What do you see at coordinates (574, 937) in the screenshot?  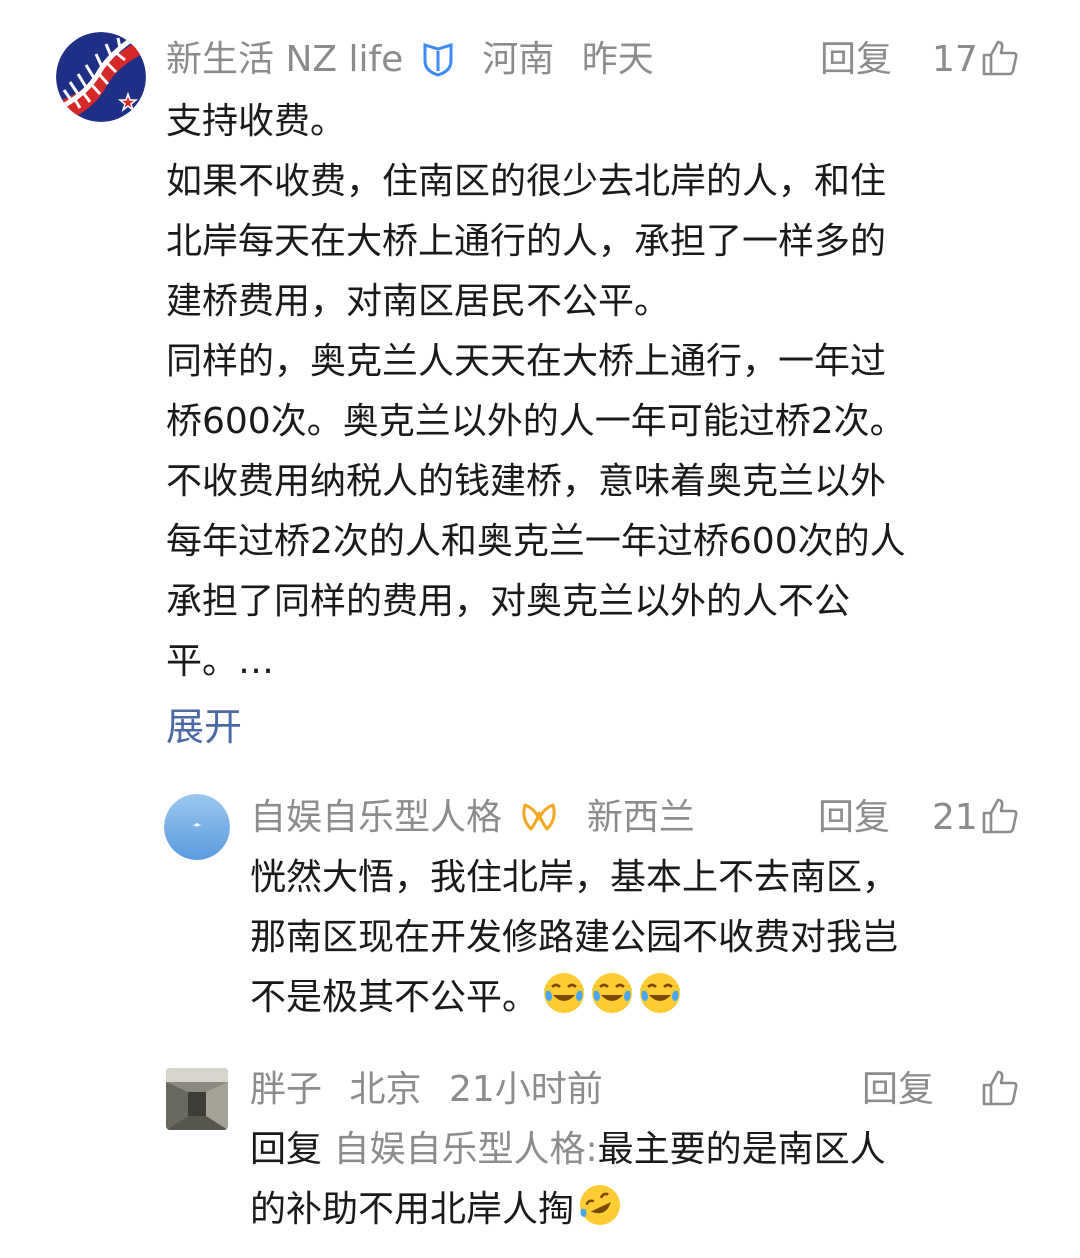 I see `reply-line: 那南区现在开发修路建公园不收费对我岂` at bounding box center [574, 937].